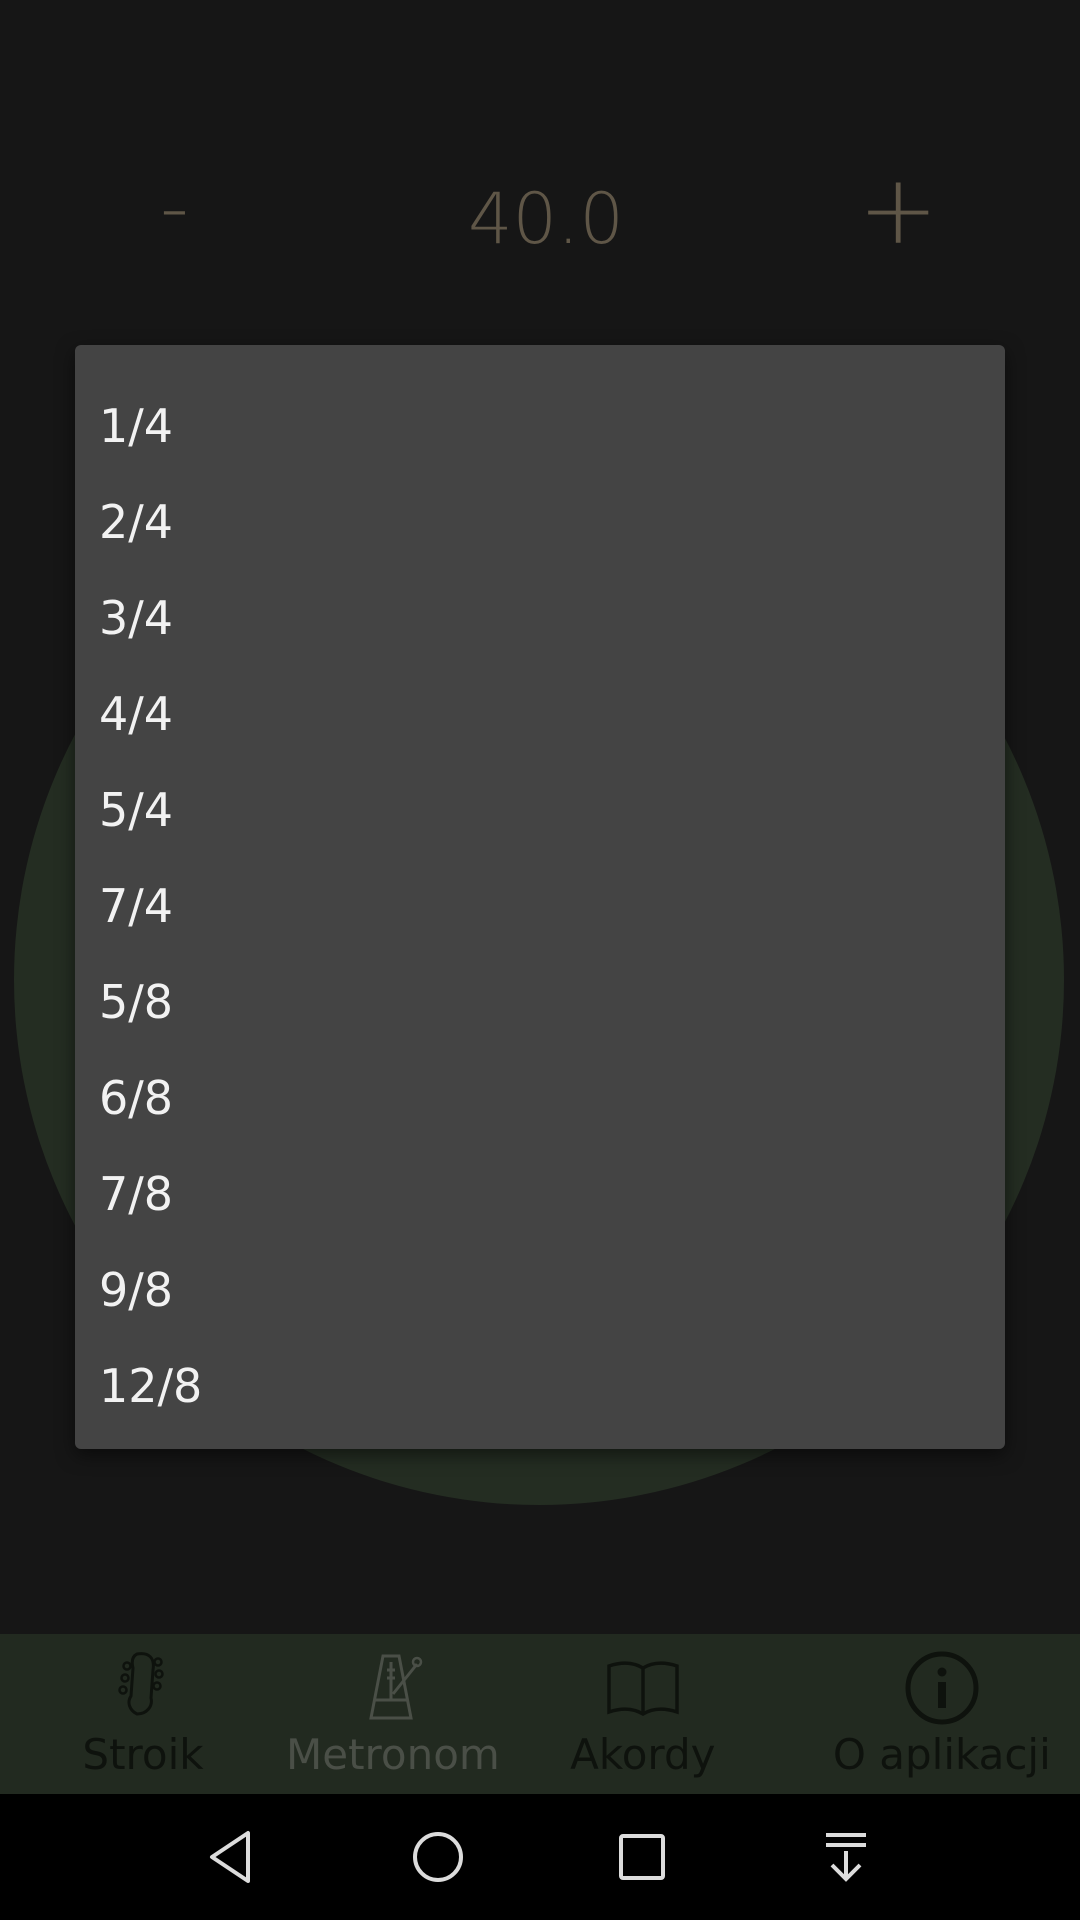 This screenshot has height=1920, width=1080. What do you see at coordinates (898, 210) in the screenshot?
I see `tempo-increase-button: +` at bounding box center [898, 210].